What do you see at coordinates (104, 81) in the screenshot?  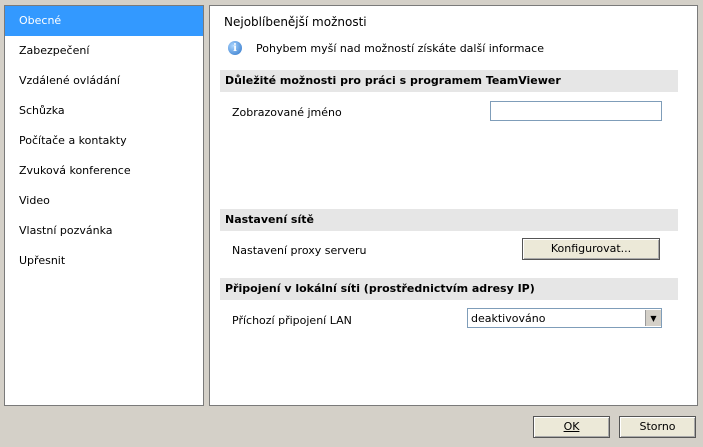 I see `sidebar-item-vzdalene-ovladani: Vzdálené ovládání` at bounding box center [104, 81].